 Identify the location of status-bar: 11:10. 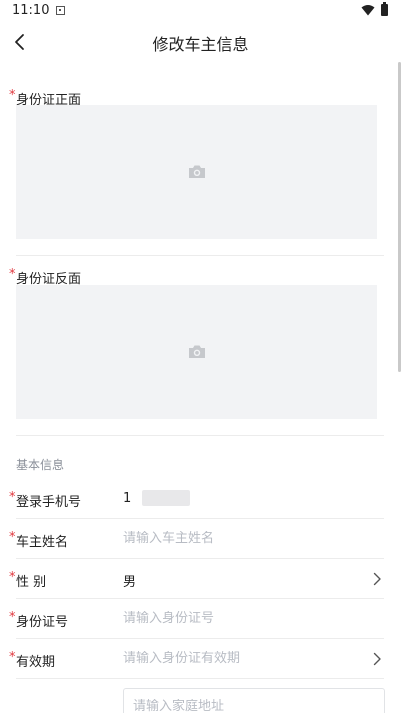
(200, 12).